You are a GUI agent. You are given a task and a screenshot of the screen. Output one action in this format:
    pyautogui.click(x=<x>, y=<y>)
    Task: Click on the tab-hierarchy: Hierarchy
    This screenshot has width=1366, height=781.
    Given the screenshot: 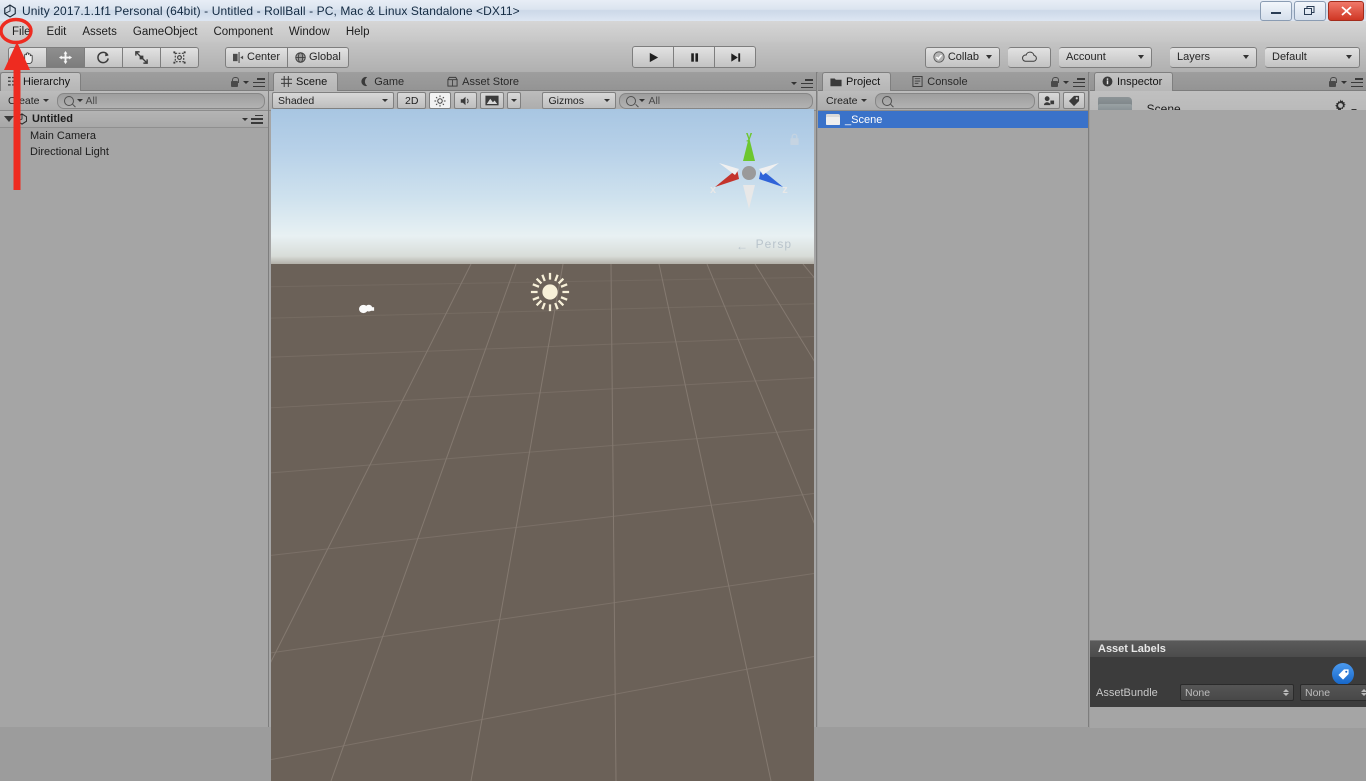 What is the action you would take?
    pyautogui.click(x=41, y=81)
    